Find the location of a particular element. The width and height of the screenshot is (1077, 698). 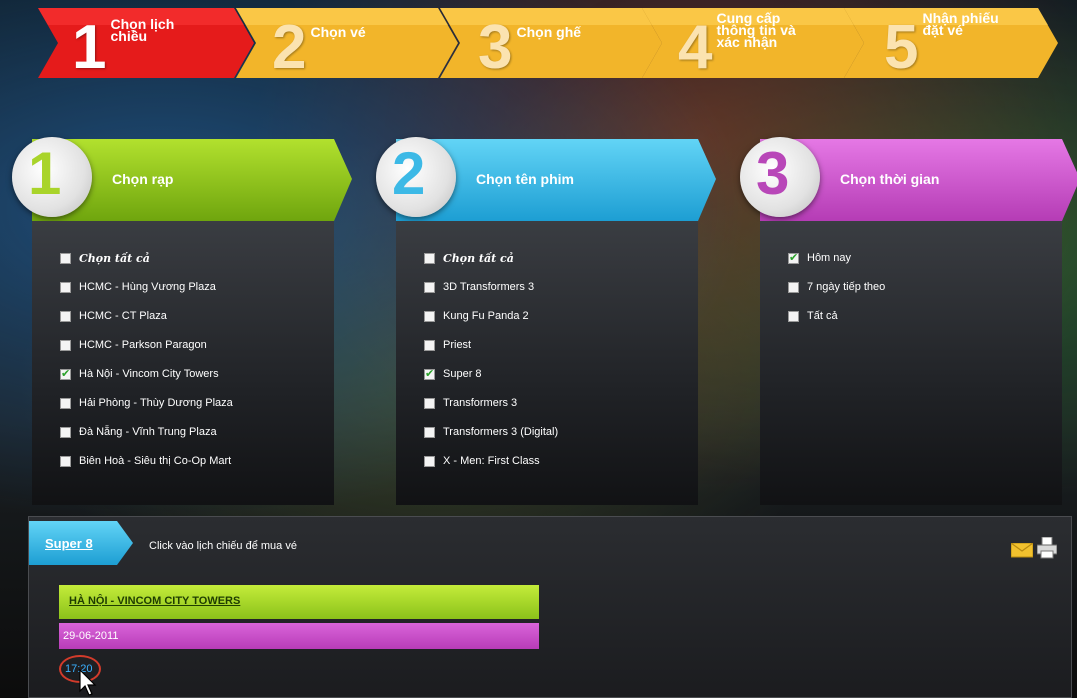

item-label: Hà Nội - Vincom City Towers is located at coordinates (149, 374).